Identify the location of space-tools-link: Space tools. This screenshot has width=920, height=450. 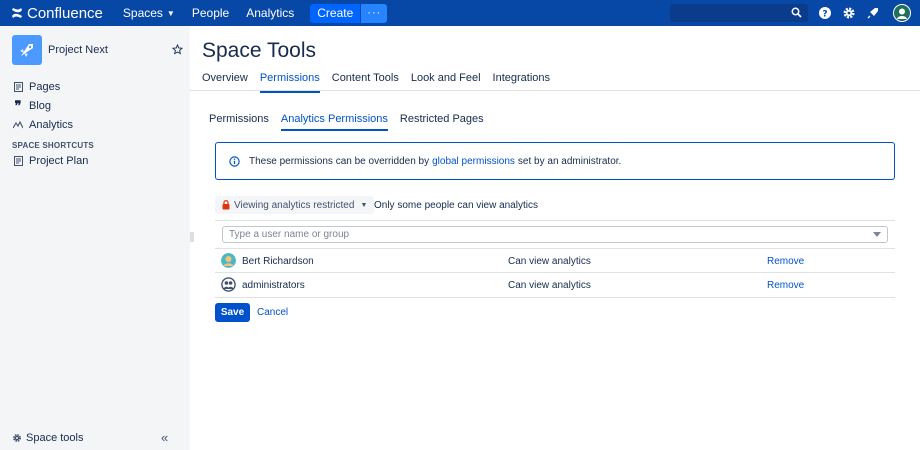
(47, 438).